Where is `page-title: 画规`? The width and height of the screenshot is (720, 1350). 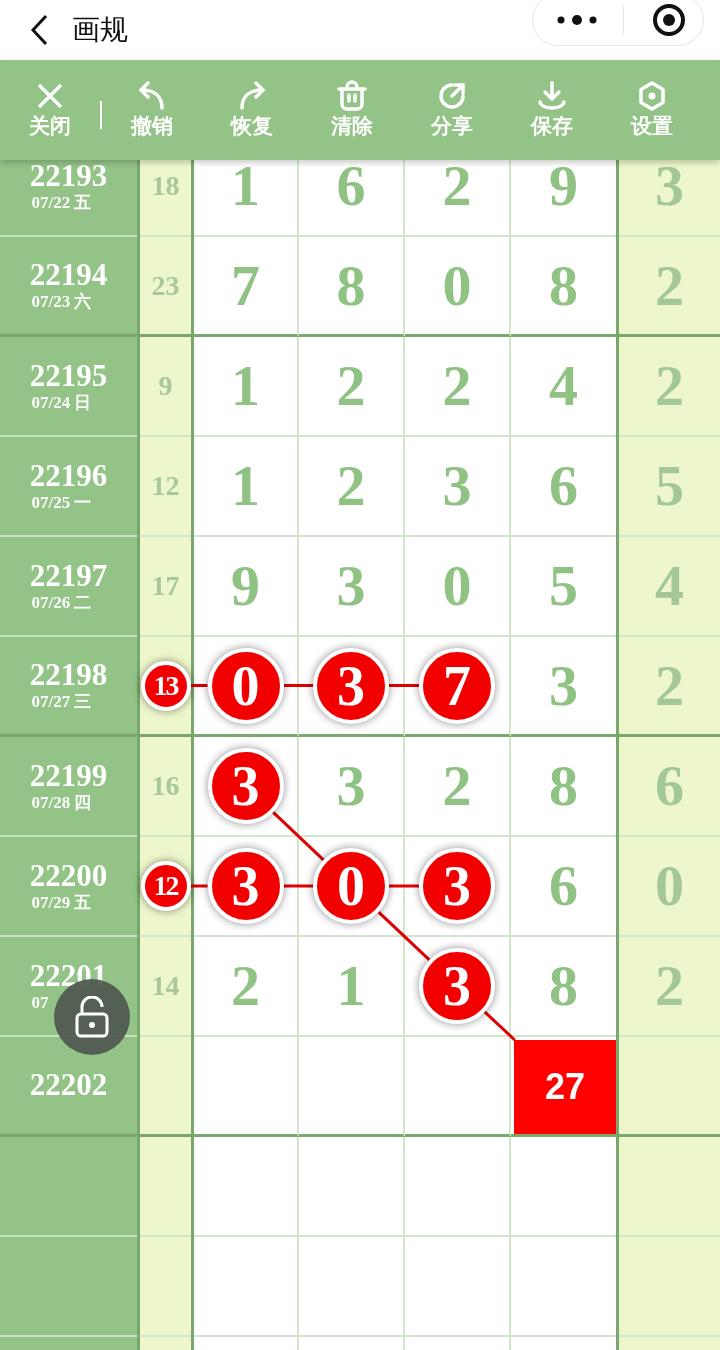
page-title: 画规 is located at coordinates (100, 30).